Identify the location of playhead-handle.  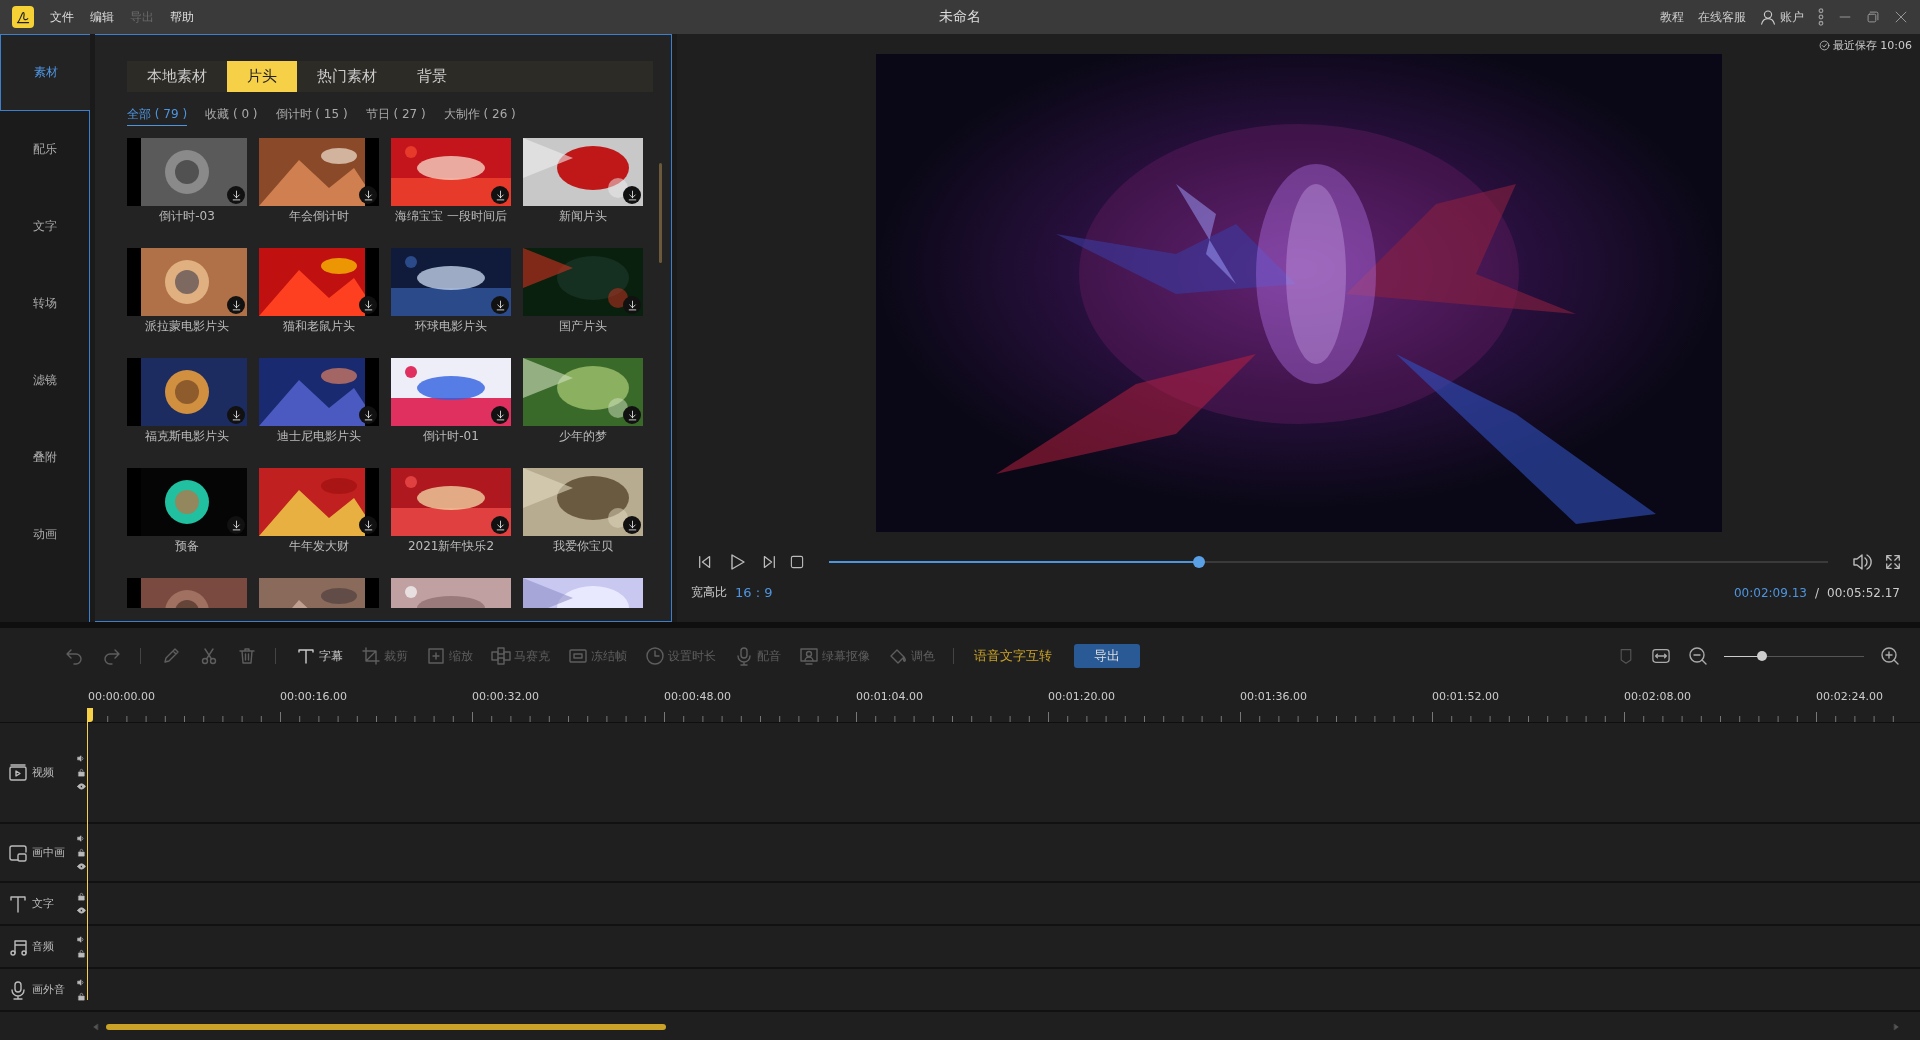
(90, 715).